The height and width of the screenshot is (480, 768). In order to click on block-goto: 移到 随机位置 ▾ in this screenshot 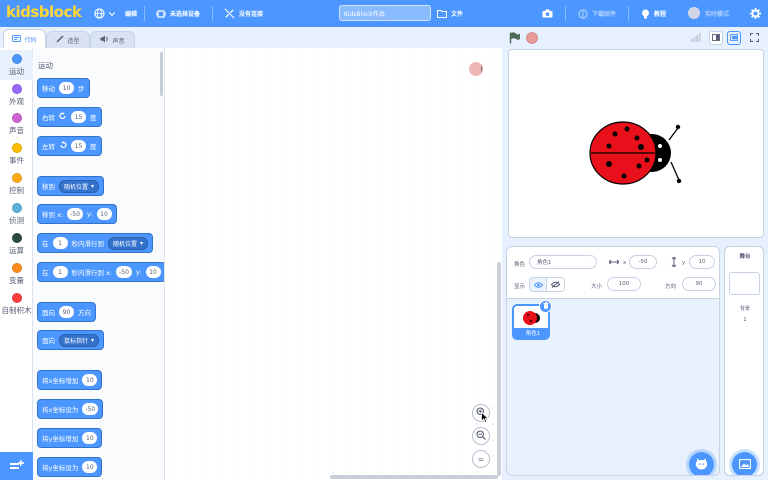, I will do `click(71, 186)`.